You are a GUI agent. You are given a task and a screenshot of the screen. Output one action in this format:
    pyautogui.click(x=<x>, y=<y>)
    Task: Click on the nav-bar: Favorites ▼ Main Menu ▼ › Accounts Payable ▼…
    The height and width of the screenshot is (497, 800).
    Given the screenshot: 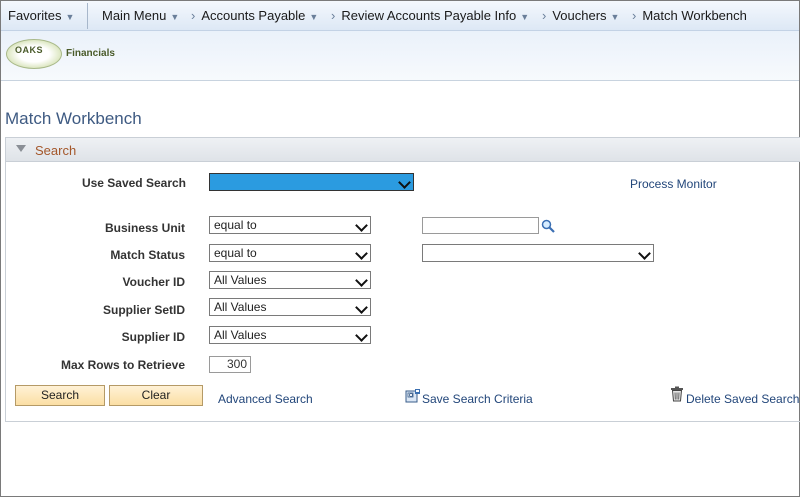 What is the action you would take?
    pyautogui.click(x=400, y=16)
    